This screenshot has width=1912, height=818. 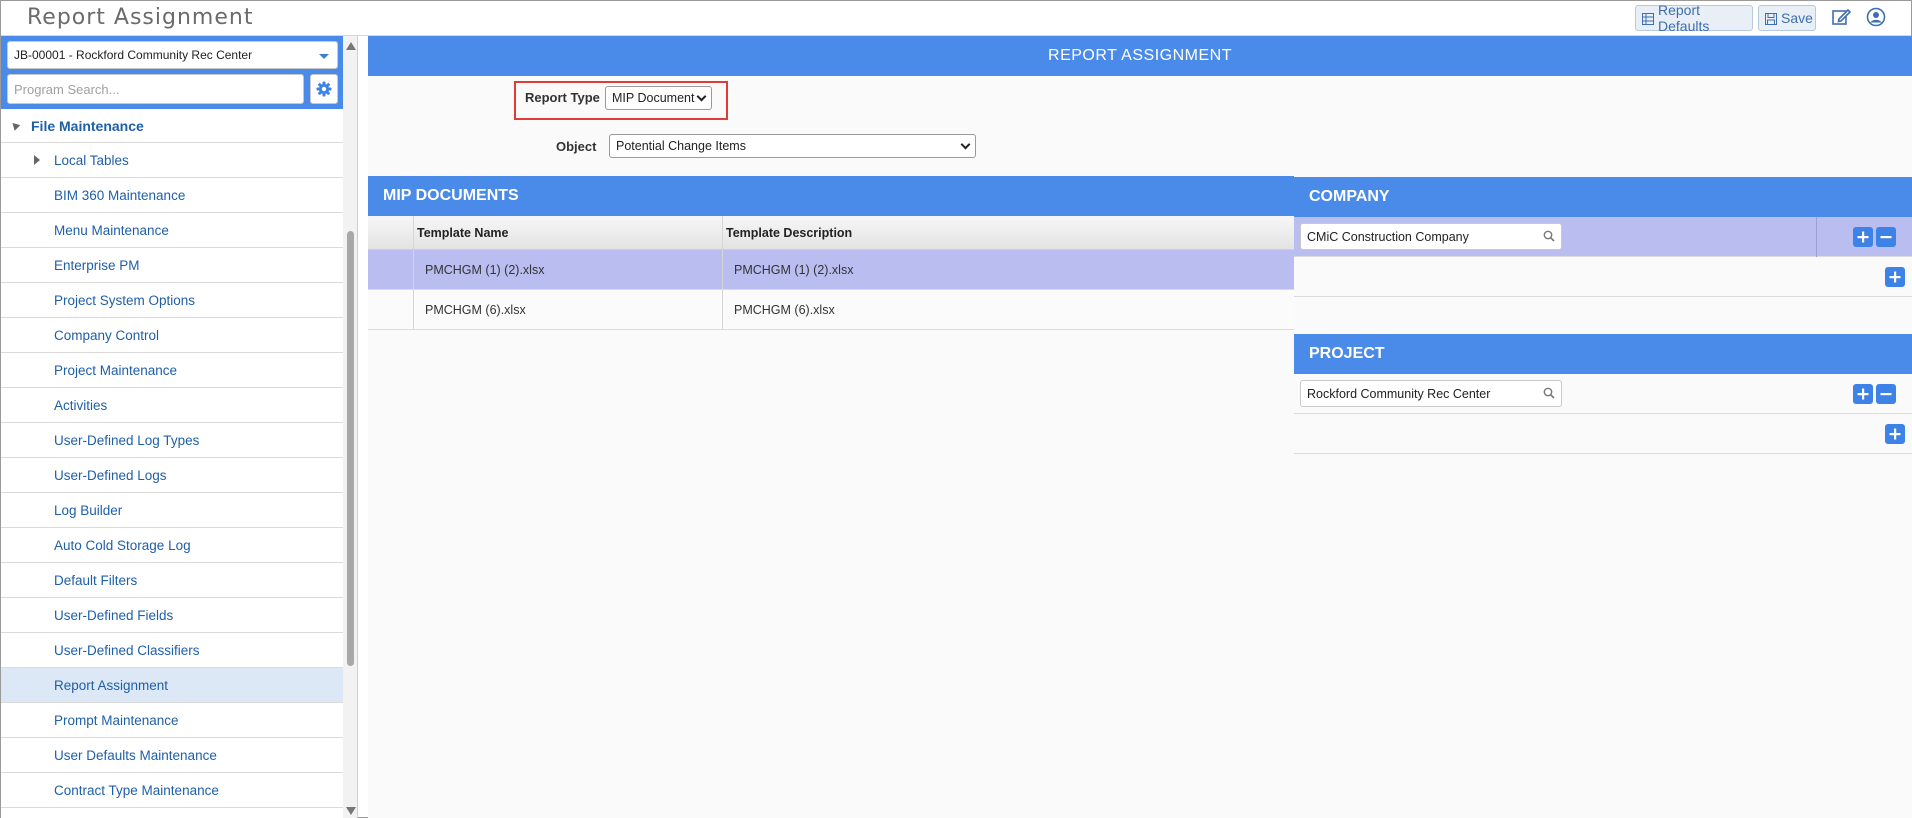 What do you see at coordinates (1008, 310) in the screenshot?
I see `template-description-cell: PMCHGM (6).xlsx` at bounding box center [1008, 310].